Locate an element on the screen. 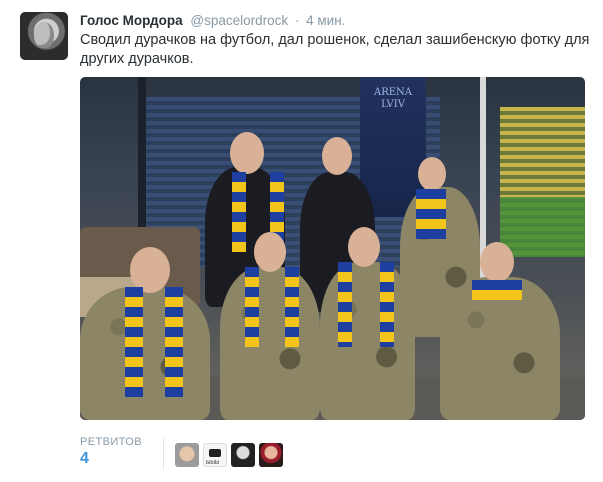 The image size is (603, 482). camera-avatar-icon: ЫЫЫ is located at coordinates (215, 455).